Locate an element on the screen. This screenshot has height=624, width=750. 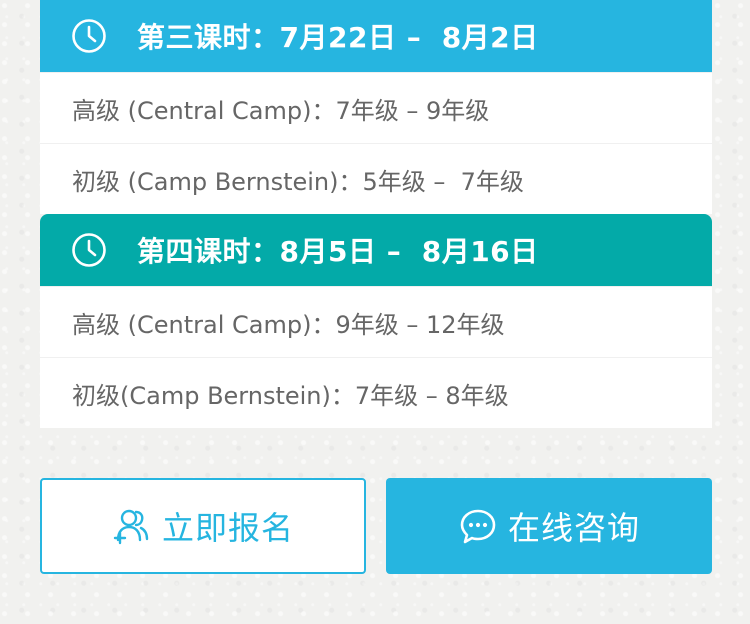
grade-row: 高级 (Central Camp)：7年级 – 9年级 is located at coordinates (376, 107).